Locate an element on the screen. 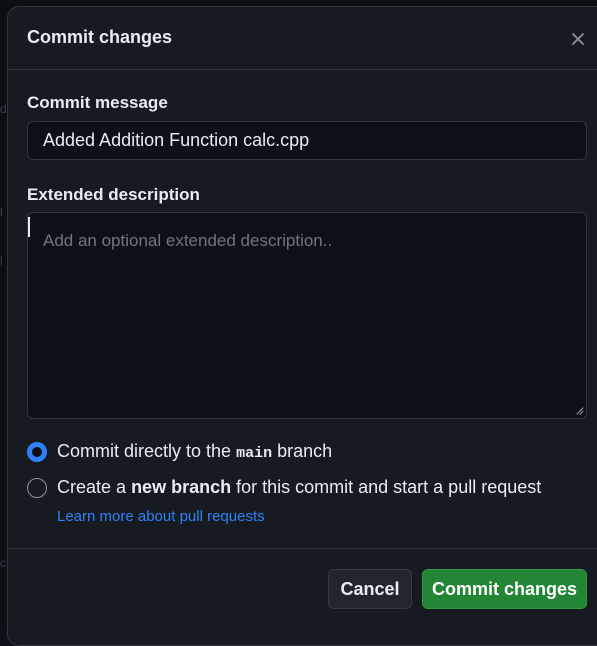 The height and width of the screenshot is (646, 597). background-fragment: d is located at coordinates (3, 109).